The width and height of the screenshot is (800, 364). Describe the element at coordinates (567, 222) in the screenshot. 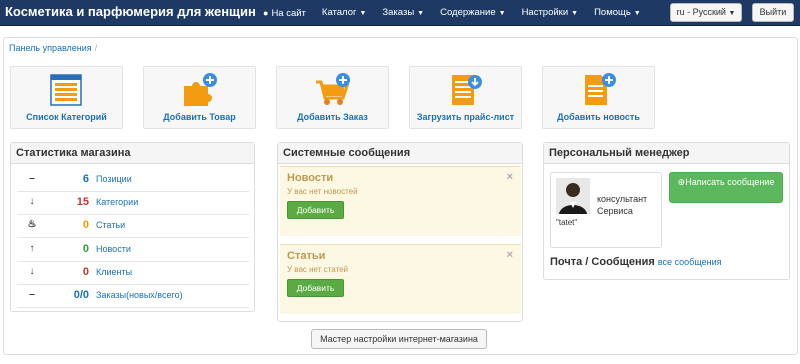

I see `manager-name: "tatet"` at that location.